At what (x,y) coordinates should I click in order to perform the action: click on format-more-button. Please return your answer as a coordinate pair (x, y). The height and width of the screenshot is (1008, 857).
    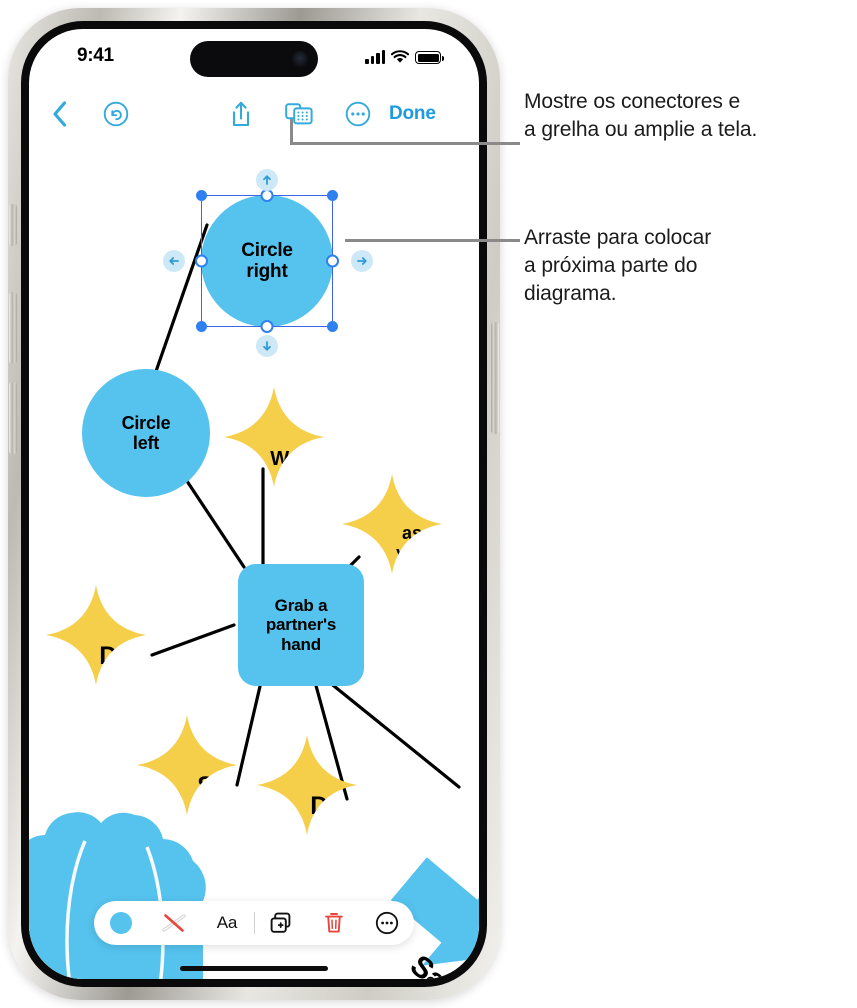
    Looking at the image, I should click on (387, 923).